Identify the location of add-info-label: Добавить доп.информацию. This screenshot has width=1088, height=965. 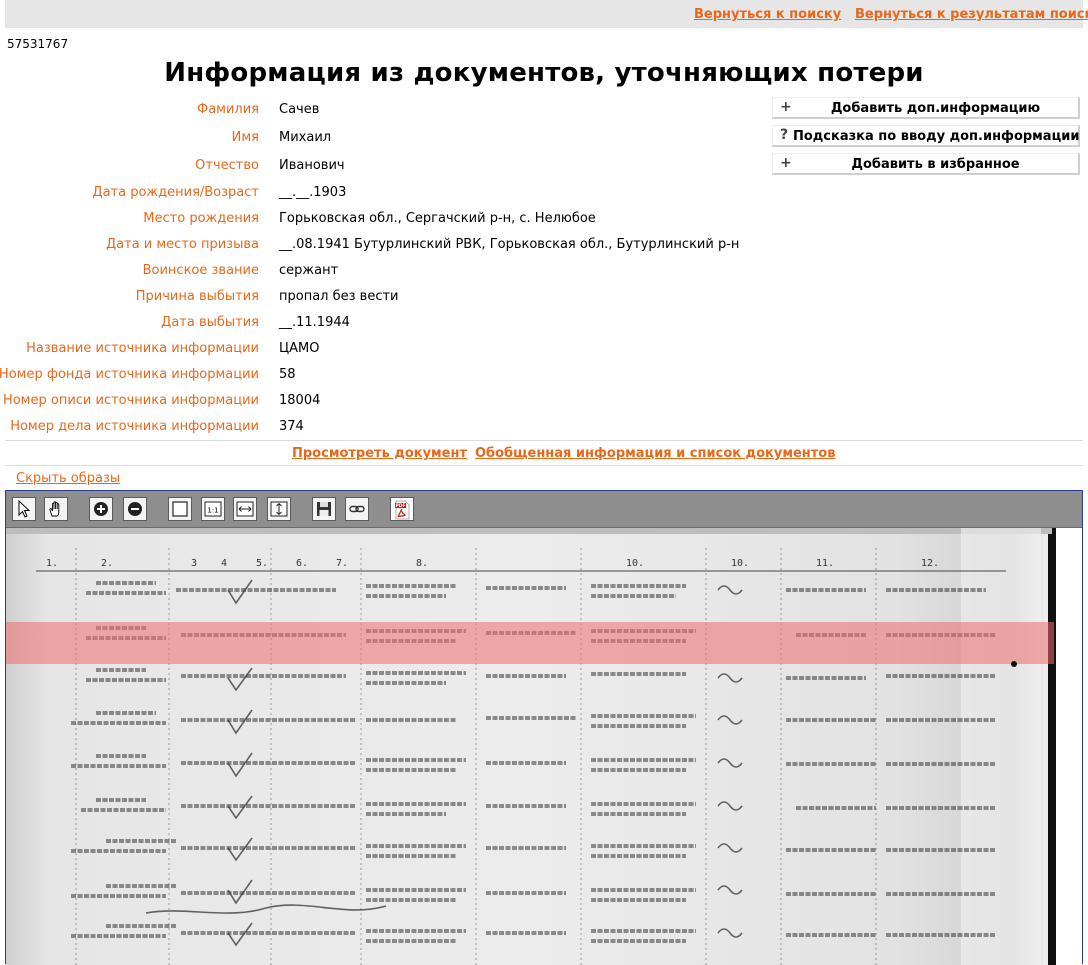
(935, 108).